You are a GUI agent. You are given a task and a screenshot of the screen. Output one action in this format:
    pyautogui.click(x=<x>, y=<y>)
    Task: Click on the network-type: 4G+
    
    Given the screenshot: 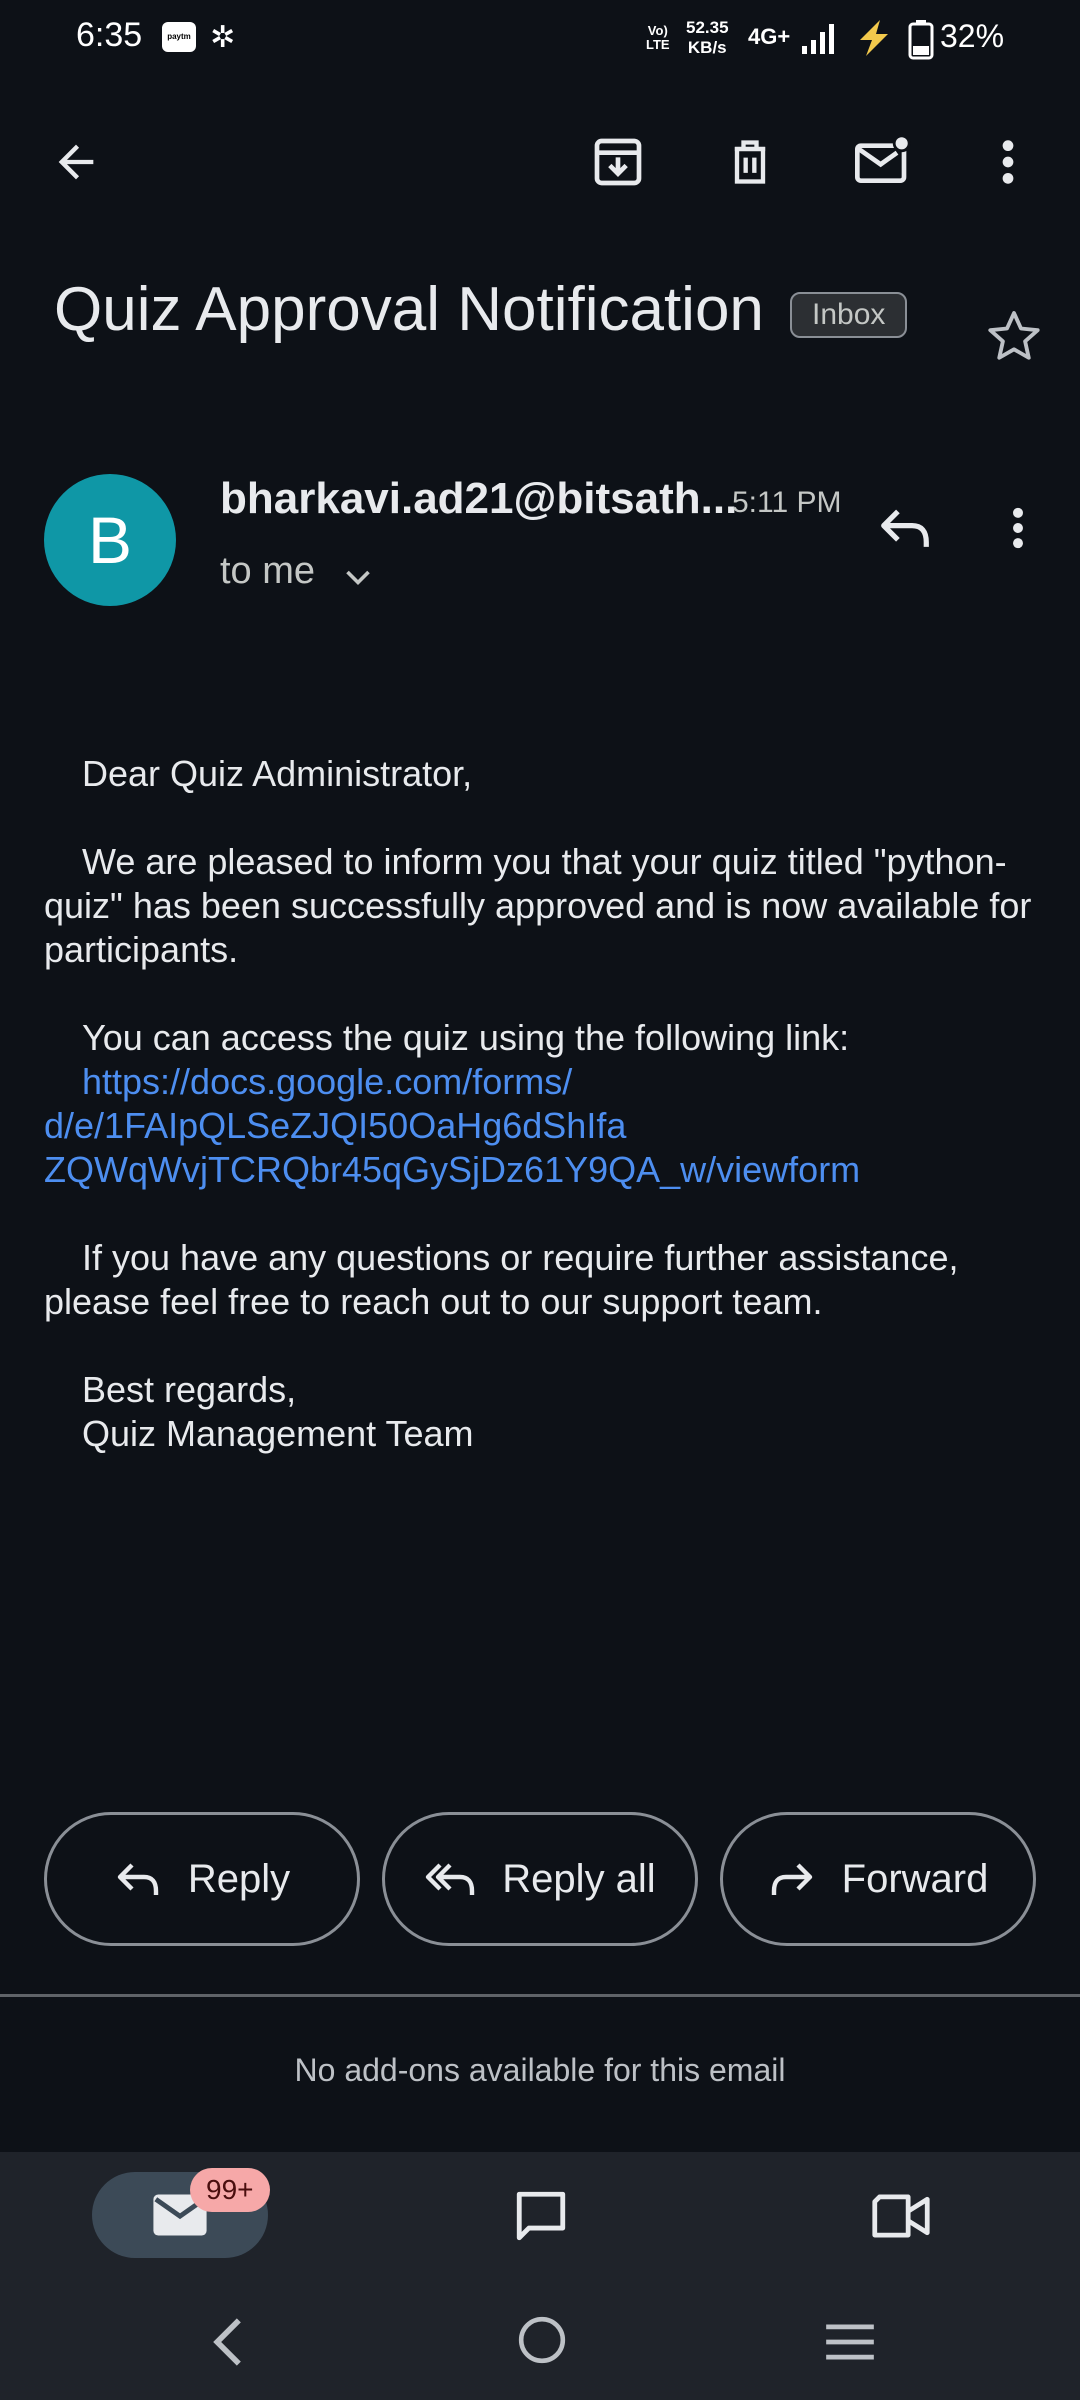 What is the action you would take?
    pyautogui.click(x=769, y=36)
    